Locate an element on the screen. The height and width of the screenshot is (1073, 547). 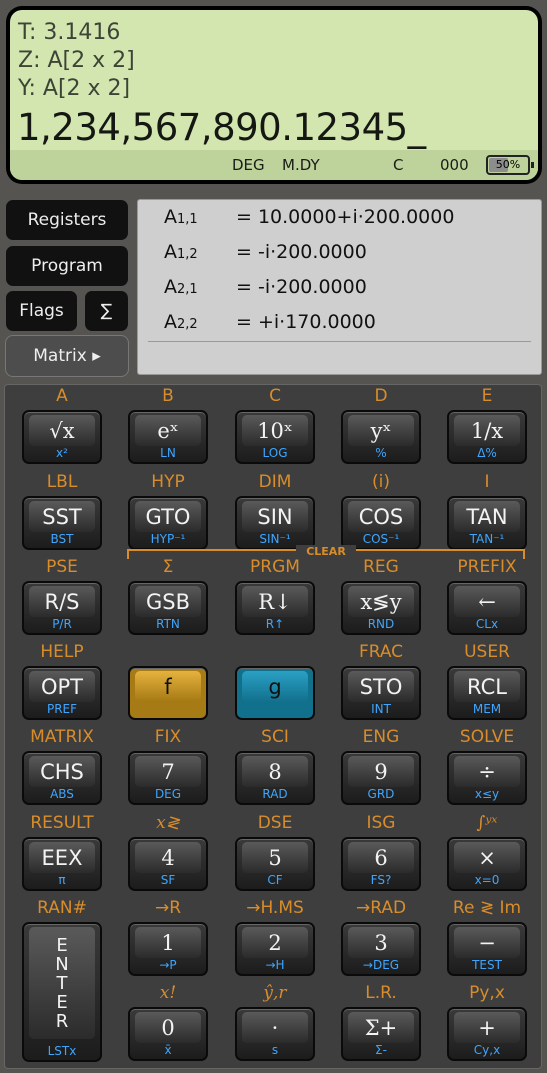
key-g: g is located at coordinates (275, 693).